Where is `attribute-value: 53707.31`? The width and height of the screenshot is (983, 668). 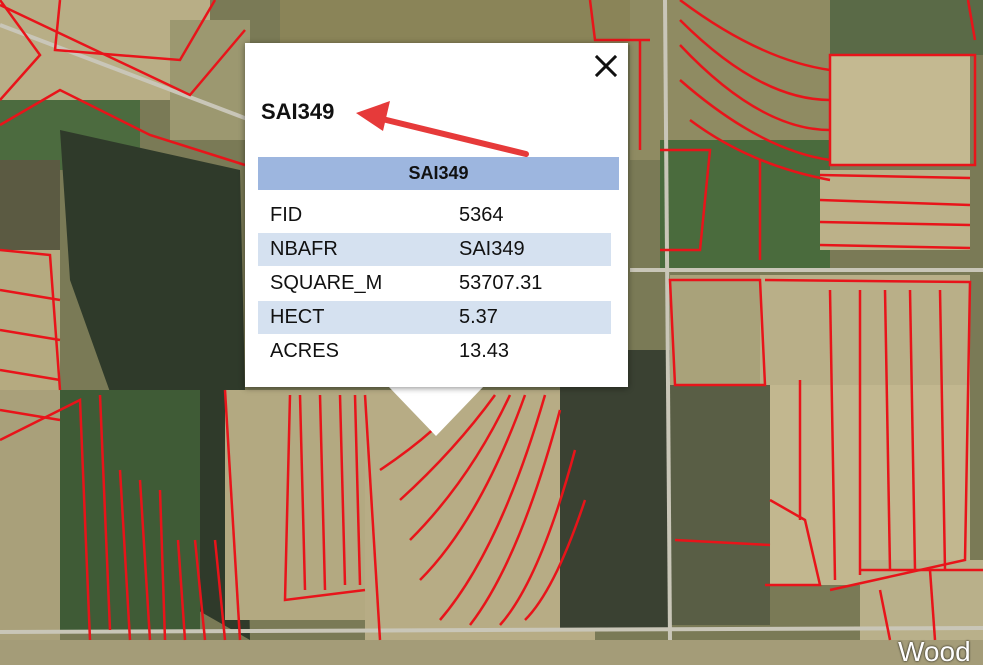 attribute-value: 53707.31 is located at coordinates (501, 283).